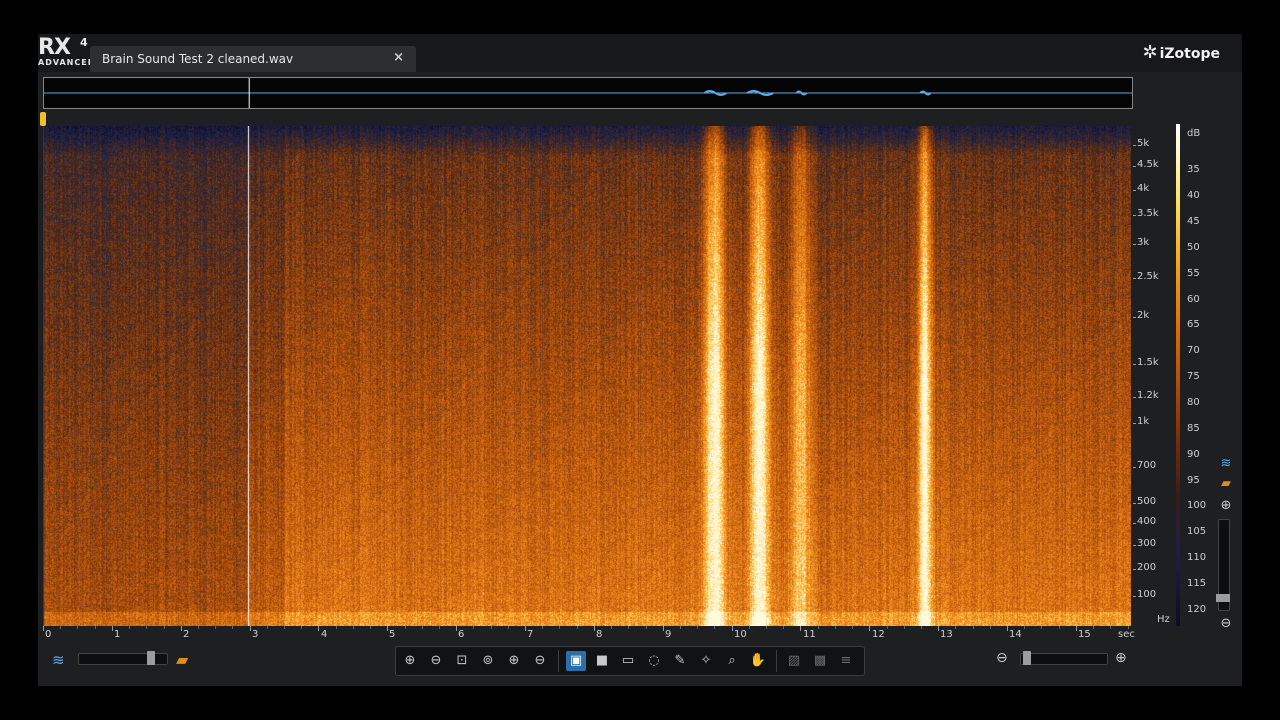 Image resolution: width=1280 pixels, height=720 pixels. What do you see at coordinates (1193, 454) in the screenshot?
I see `db-label: 90` at bounding box center [1193, 454].